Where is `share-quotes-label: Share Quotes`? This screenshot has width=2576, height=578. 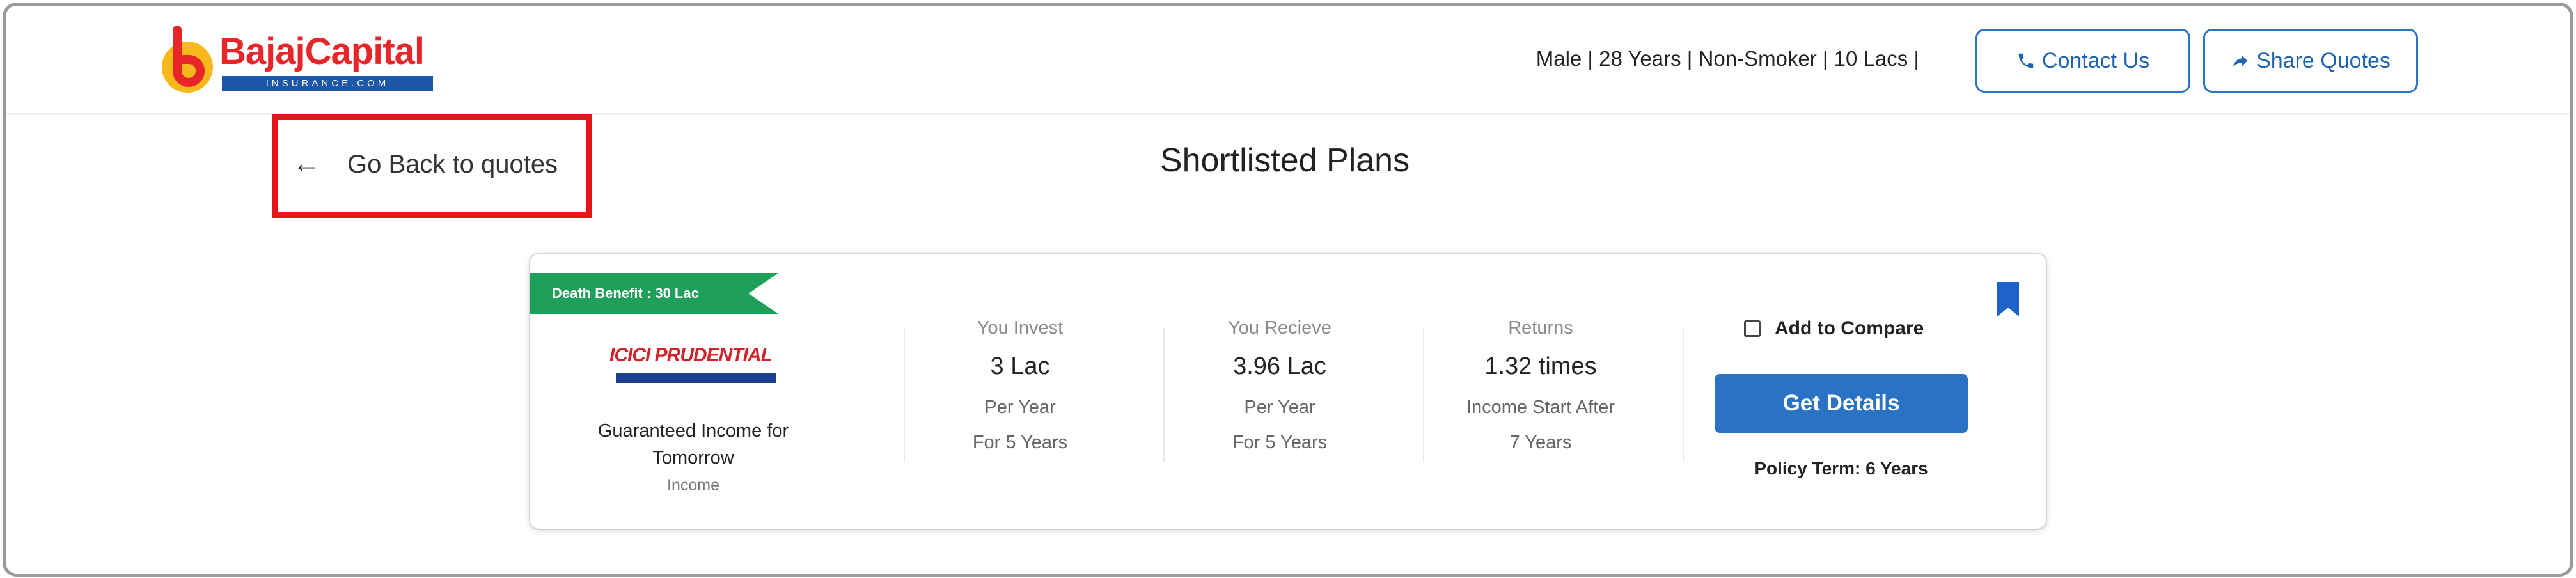 share-quotes-label: Share Quotes is located at coordinates (2323, 60).